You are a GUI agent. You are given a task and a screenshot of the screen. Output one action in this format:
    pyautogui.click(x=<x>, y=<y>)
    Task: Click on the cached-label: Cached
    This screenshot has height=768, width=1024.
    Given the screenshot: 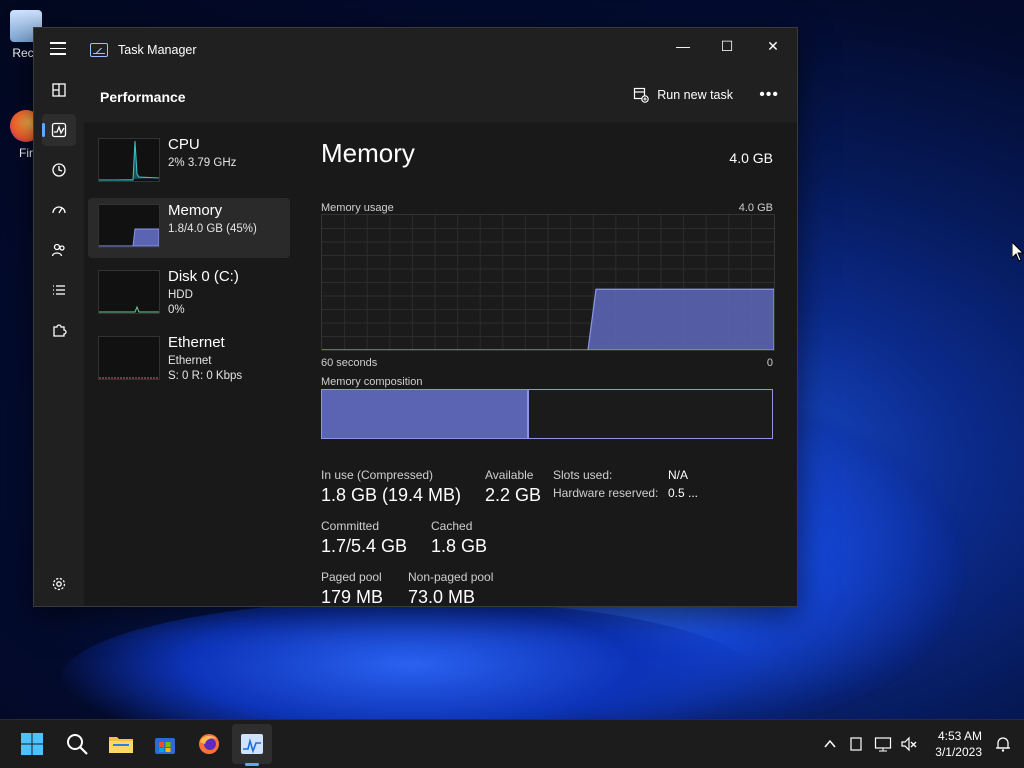 What is the action you would take?
    pyautogui.click(x=452, y=526)
    